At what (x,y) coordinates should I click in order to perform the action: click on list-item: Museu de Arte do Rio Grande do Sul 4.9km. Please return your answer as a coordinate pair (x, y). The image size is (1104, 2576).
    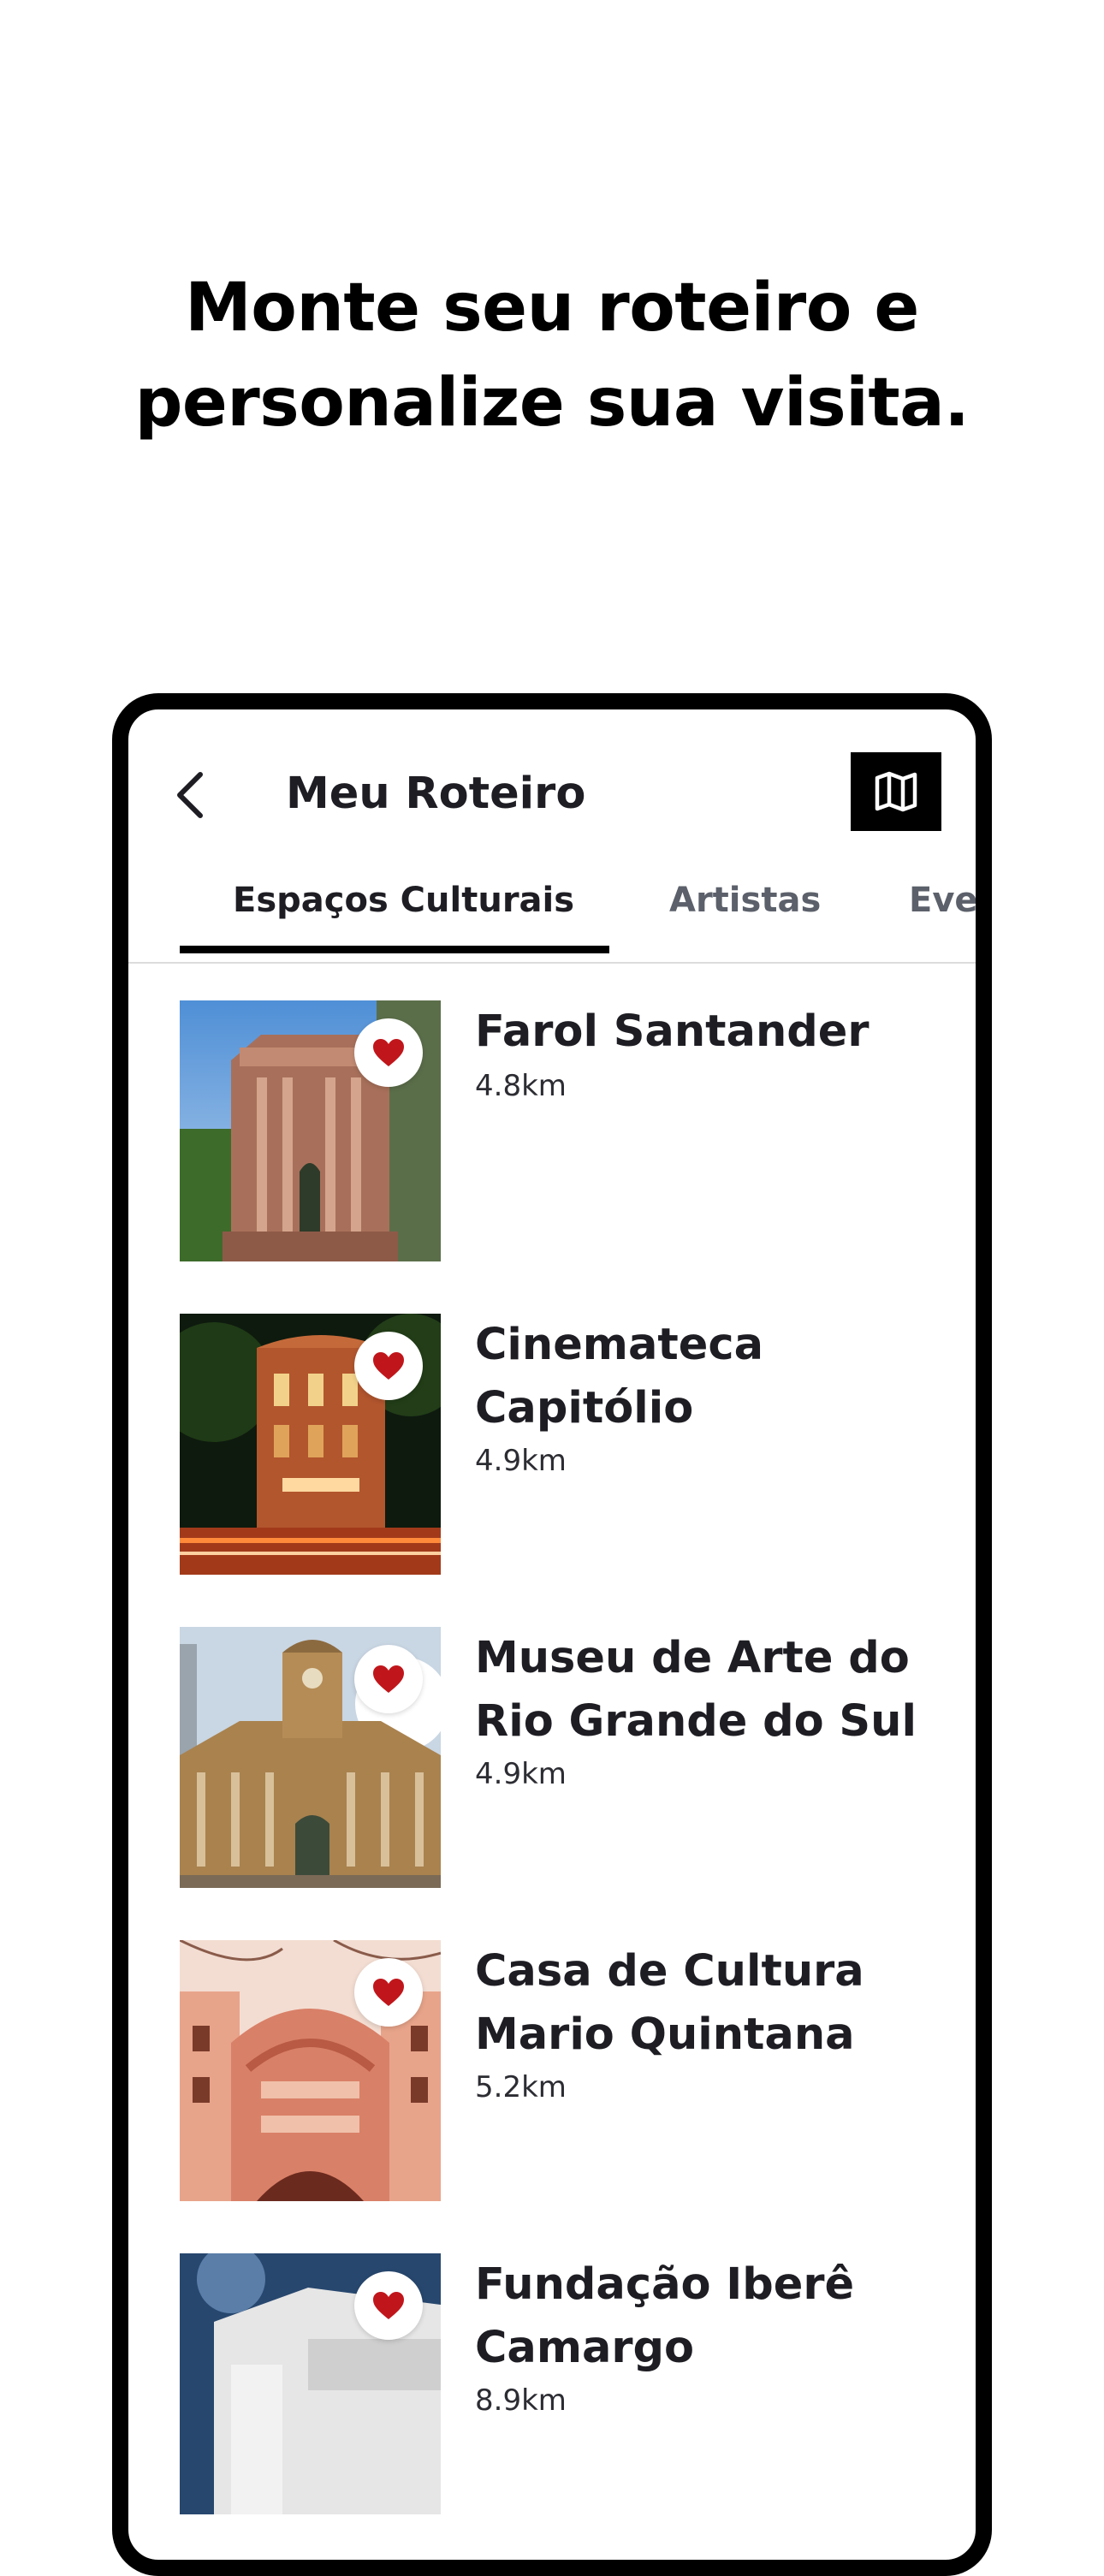
    Looking at the image, I should click on (556, 1757).